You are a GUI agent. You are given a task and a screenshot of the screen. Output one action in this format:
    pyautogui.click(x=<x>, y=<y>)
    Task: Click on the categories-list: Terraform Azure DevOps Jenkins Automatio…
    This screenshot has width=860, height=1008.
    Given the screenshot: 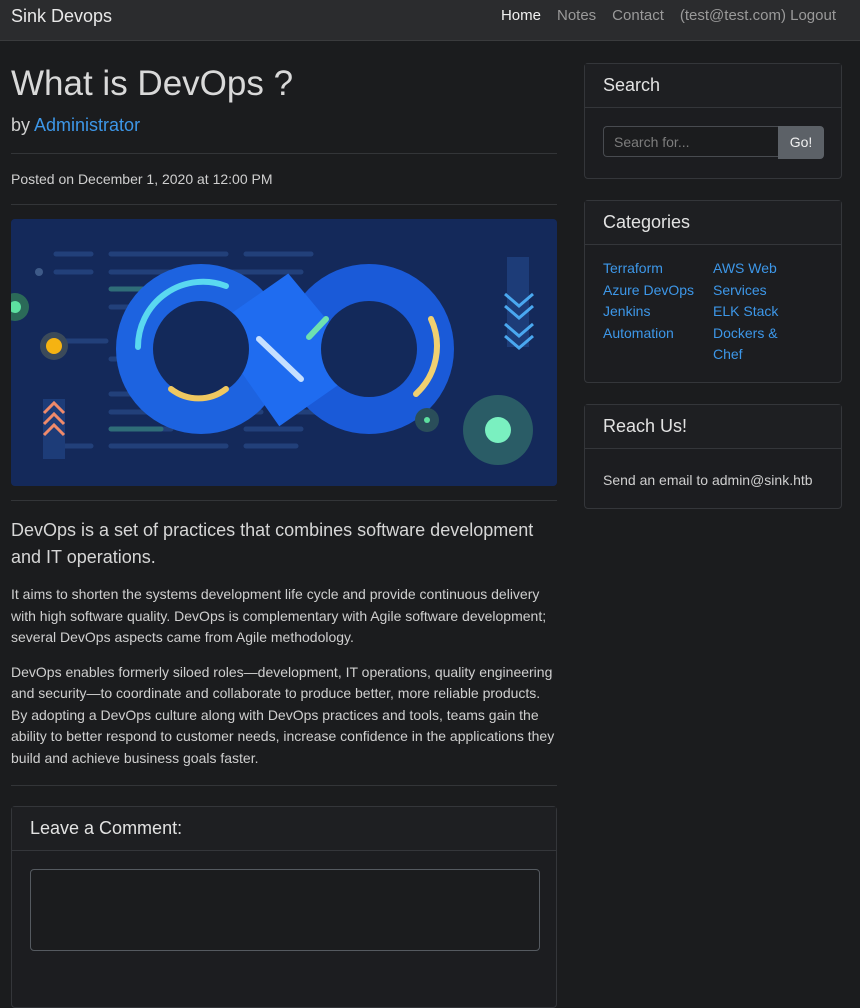 What is the action you would take?
    pyautogui.click(x=713, y=313)
    